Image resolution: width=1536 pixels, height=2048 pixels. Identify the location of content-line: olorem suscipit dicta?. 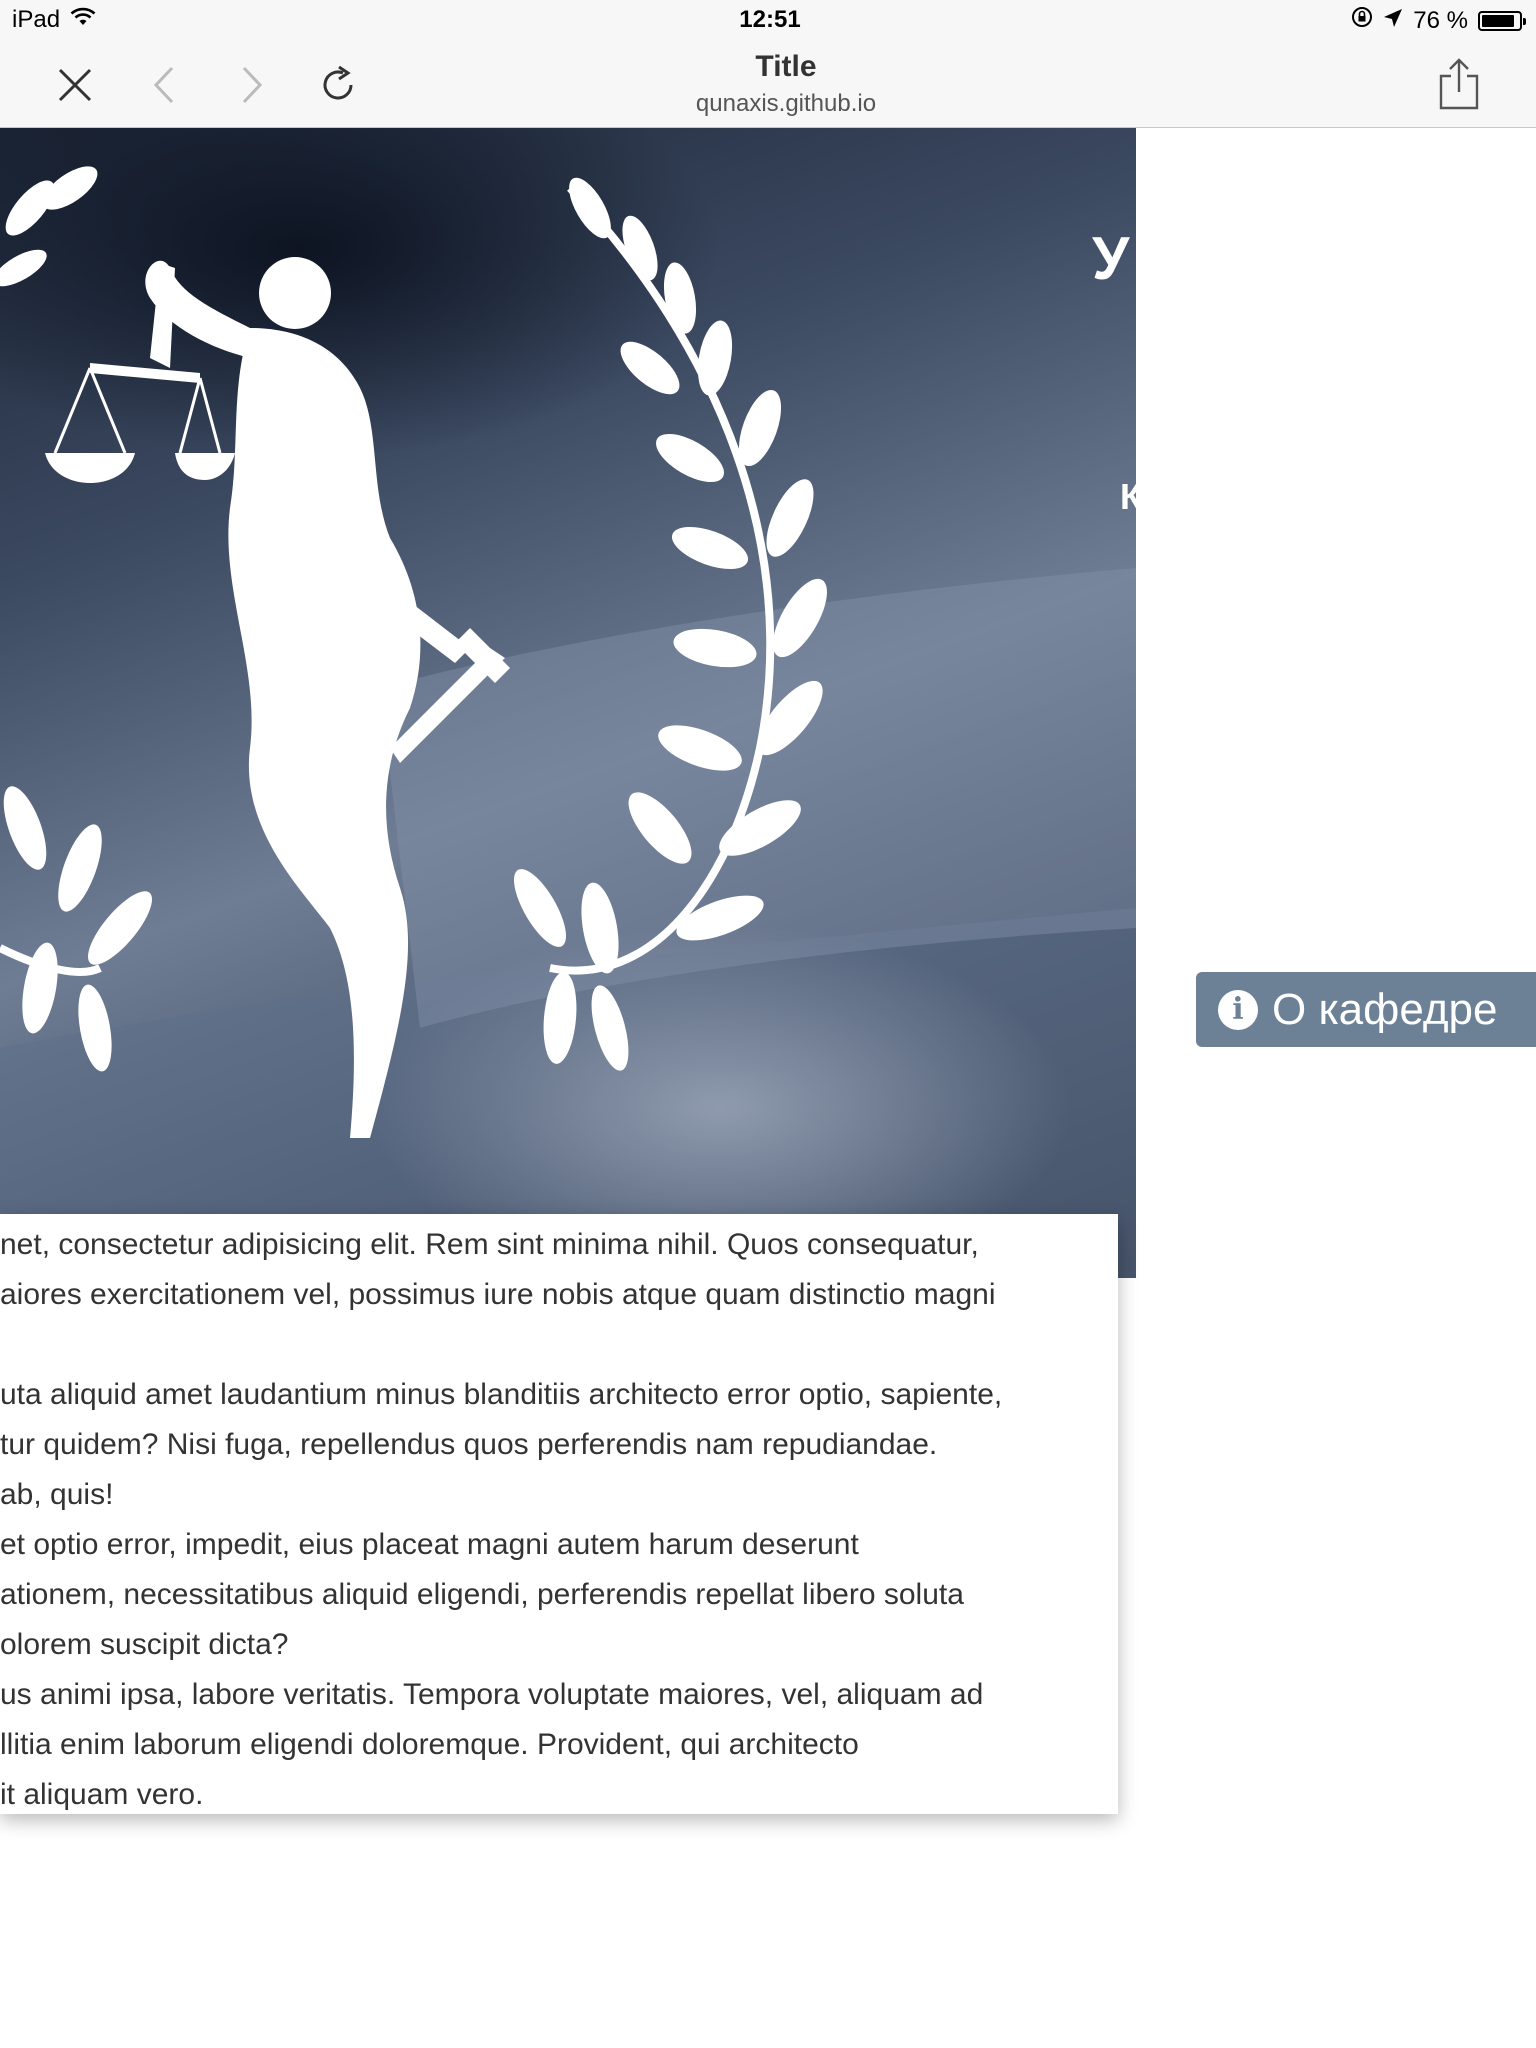
(144, 1644).